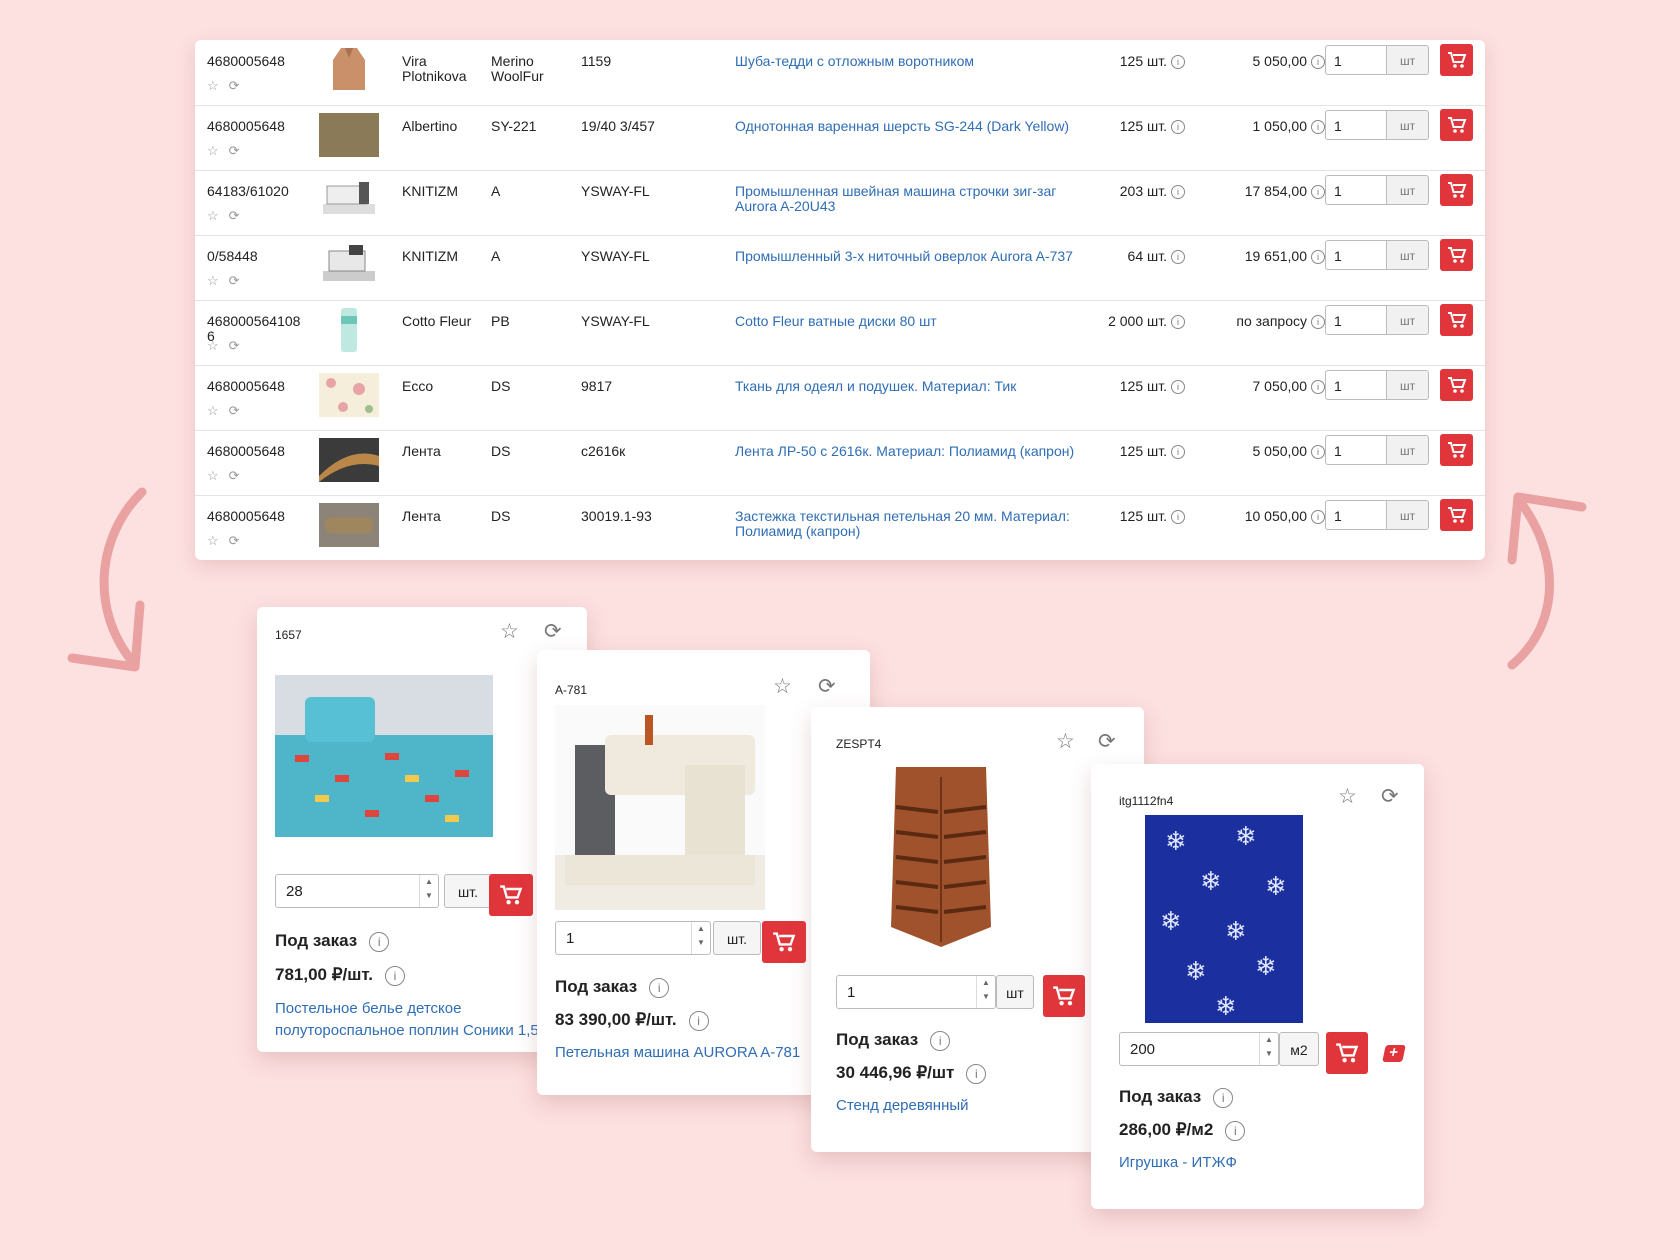 This screenshot has width=1680, height=1260. I want to click on product-image: ❄ ❄❄ ❄❄ ❄❄ ❄❄, so click(1224, 919).